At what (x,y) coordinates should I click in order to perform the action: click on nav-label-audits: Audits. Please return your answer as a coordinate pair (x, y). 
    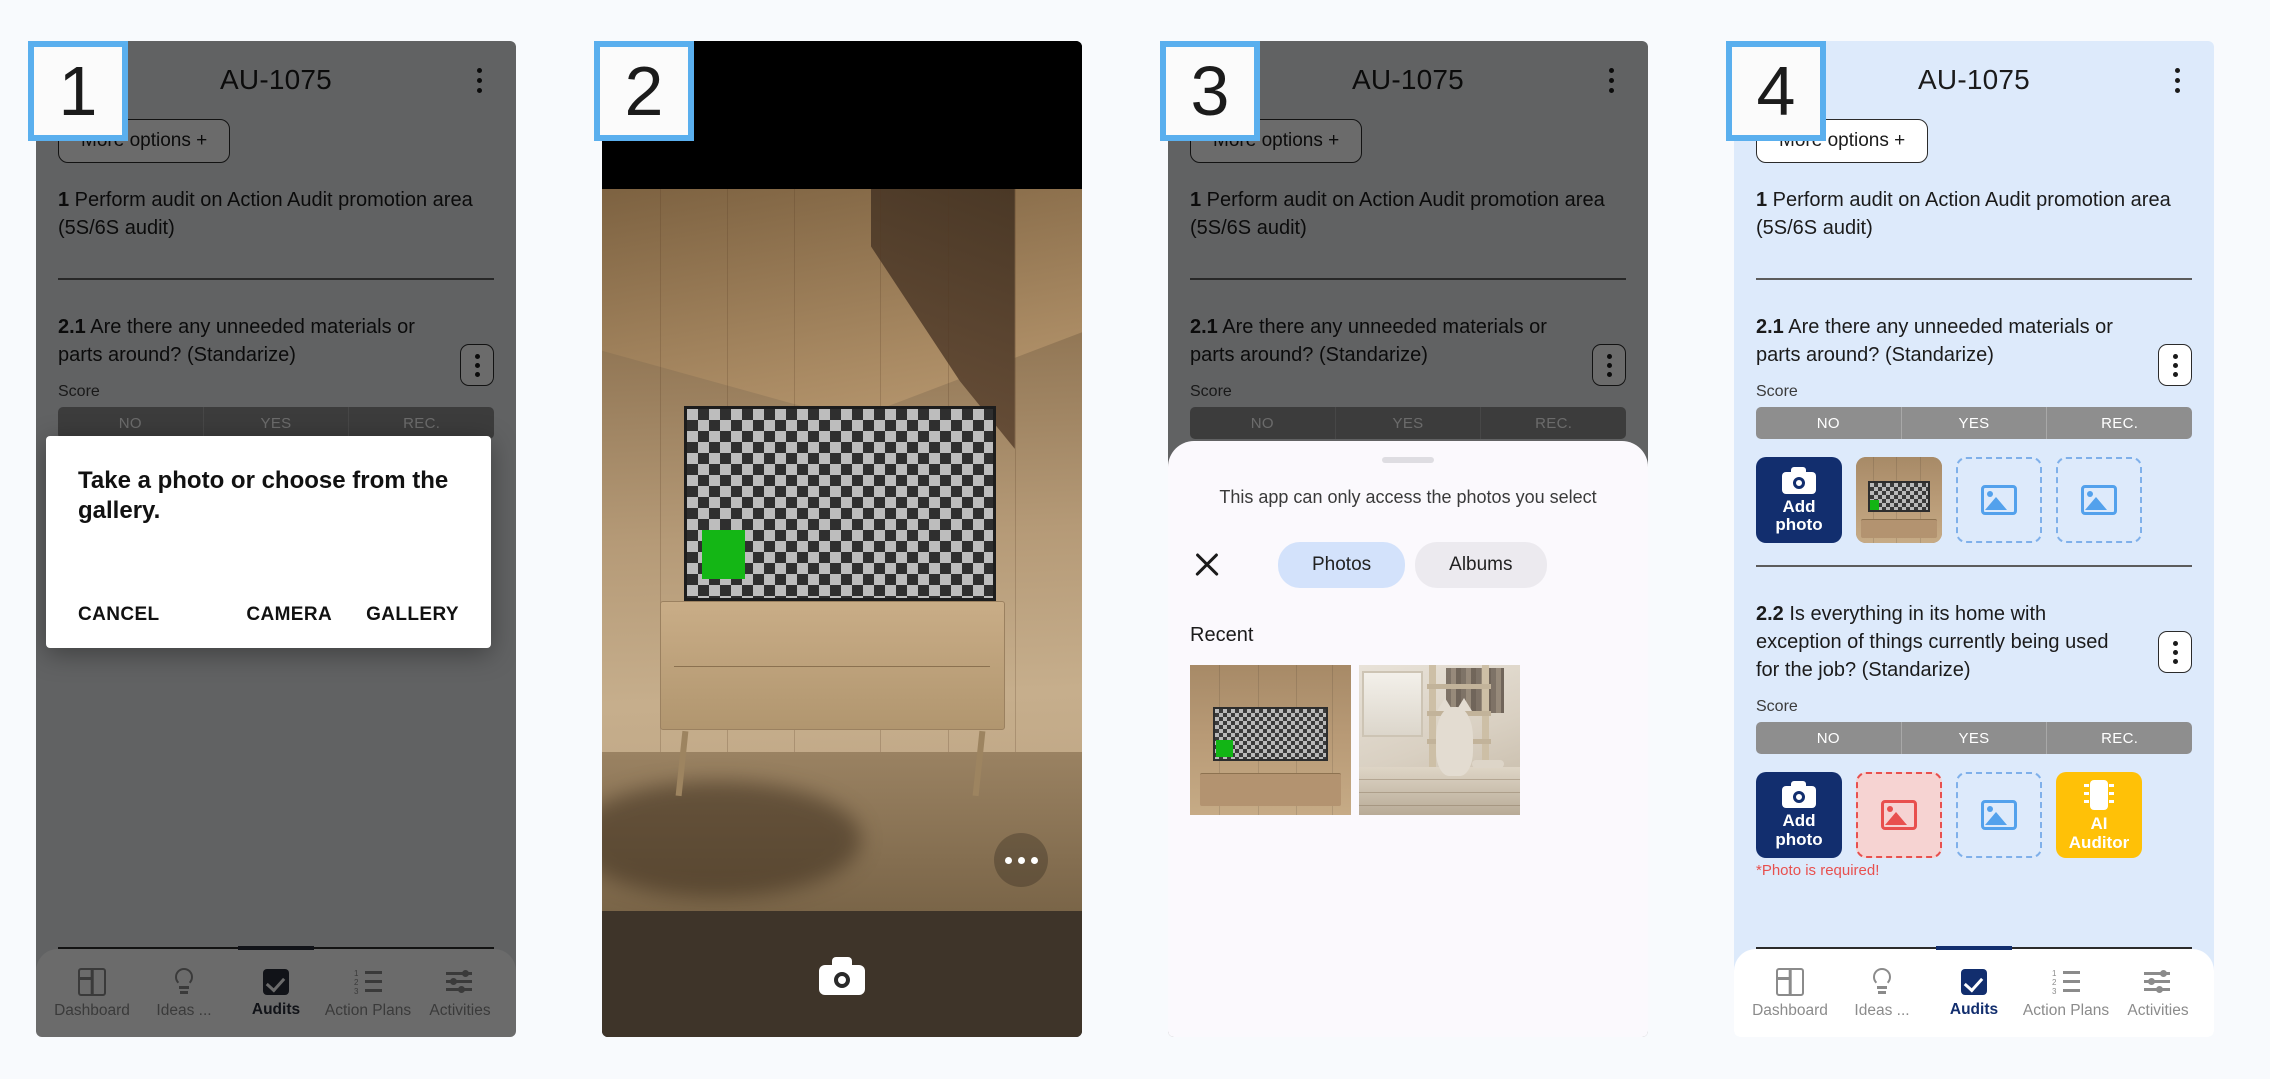
    Looking at the image, I should click on (1974, 1009).